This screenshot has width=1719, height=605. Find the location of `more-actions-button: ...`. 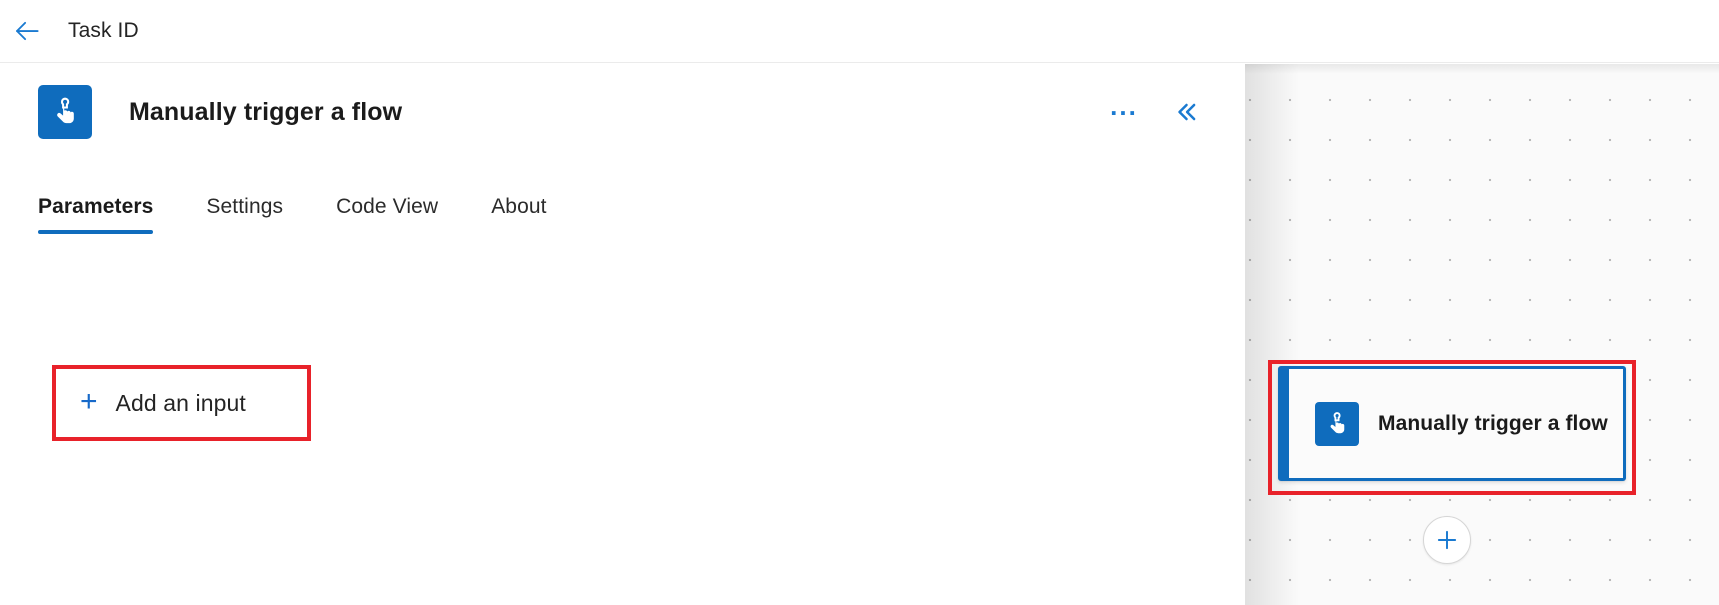

more-actions-button: ... is located at coordinates (1124, 110).